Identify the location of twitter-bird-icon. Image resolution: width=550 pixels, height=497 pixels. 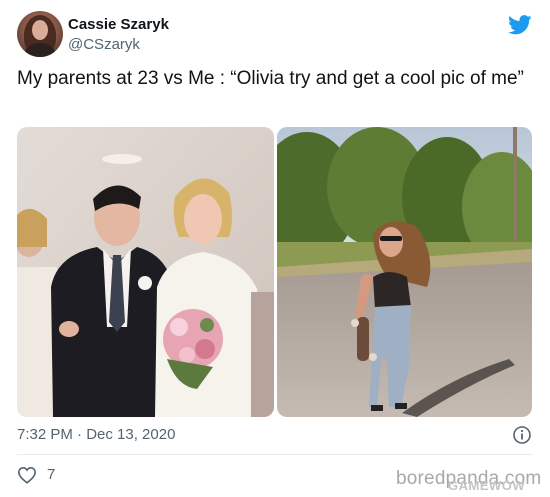
(520, 25).